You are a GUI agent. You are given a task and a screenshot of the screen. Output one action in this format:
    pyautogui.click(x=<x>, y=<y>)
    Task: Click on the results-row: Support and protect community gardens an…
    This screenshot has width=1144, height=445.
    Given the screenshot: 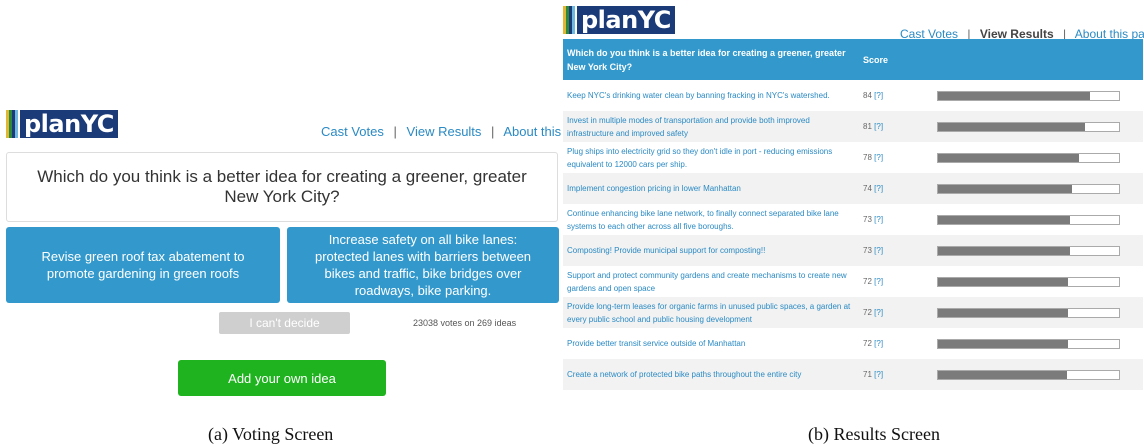 What is the action you would take?
    pyautogui.click(x=853, y=281)
    